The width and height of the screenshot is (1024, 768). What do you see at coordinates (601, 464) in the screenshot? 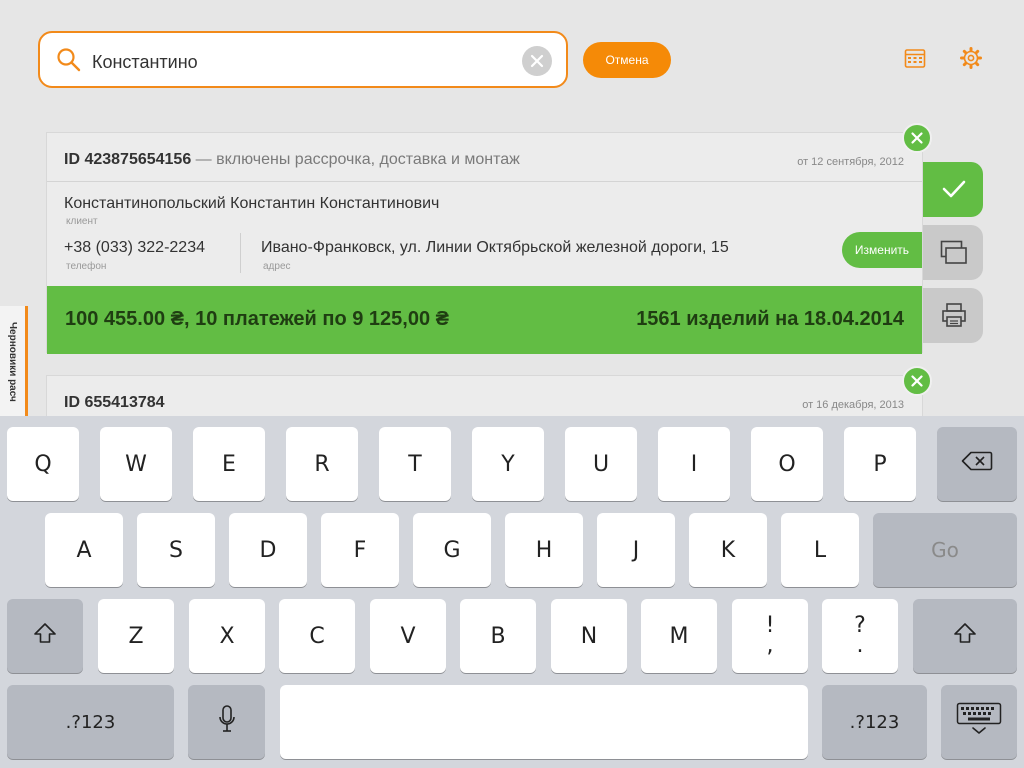
I see `key-u: U` at bounding box center [601, 464].